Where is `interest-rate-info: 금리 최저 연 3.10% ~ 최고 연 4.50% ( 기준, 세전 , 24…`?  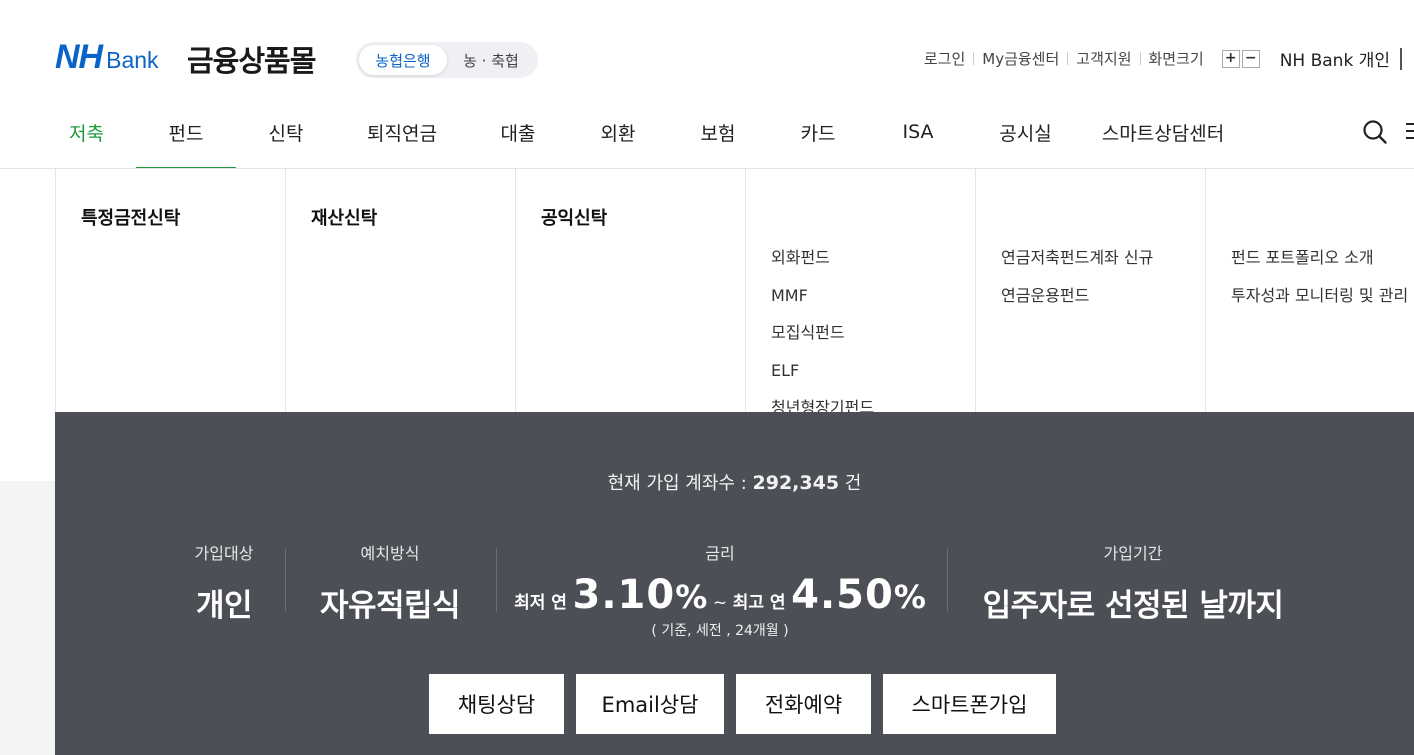 interest-rate-info: 금리 최저 연 3.10% ~ 최고 연 4.50% ( 기준, 세전 , 24… is located at coordinates (720, 590).